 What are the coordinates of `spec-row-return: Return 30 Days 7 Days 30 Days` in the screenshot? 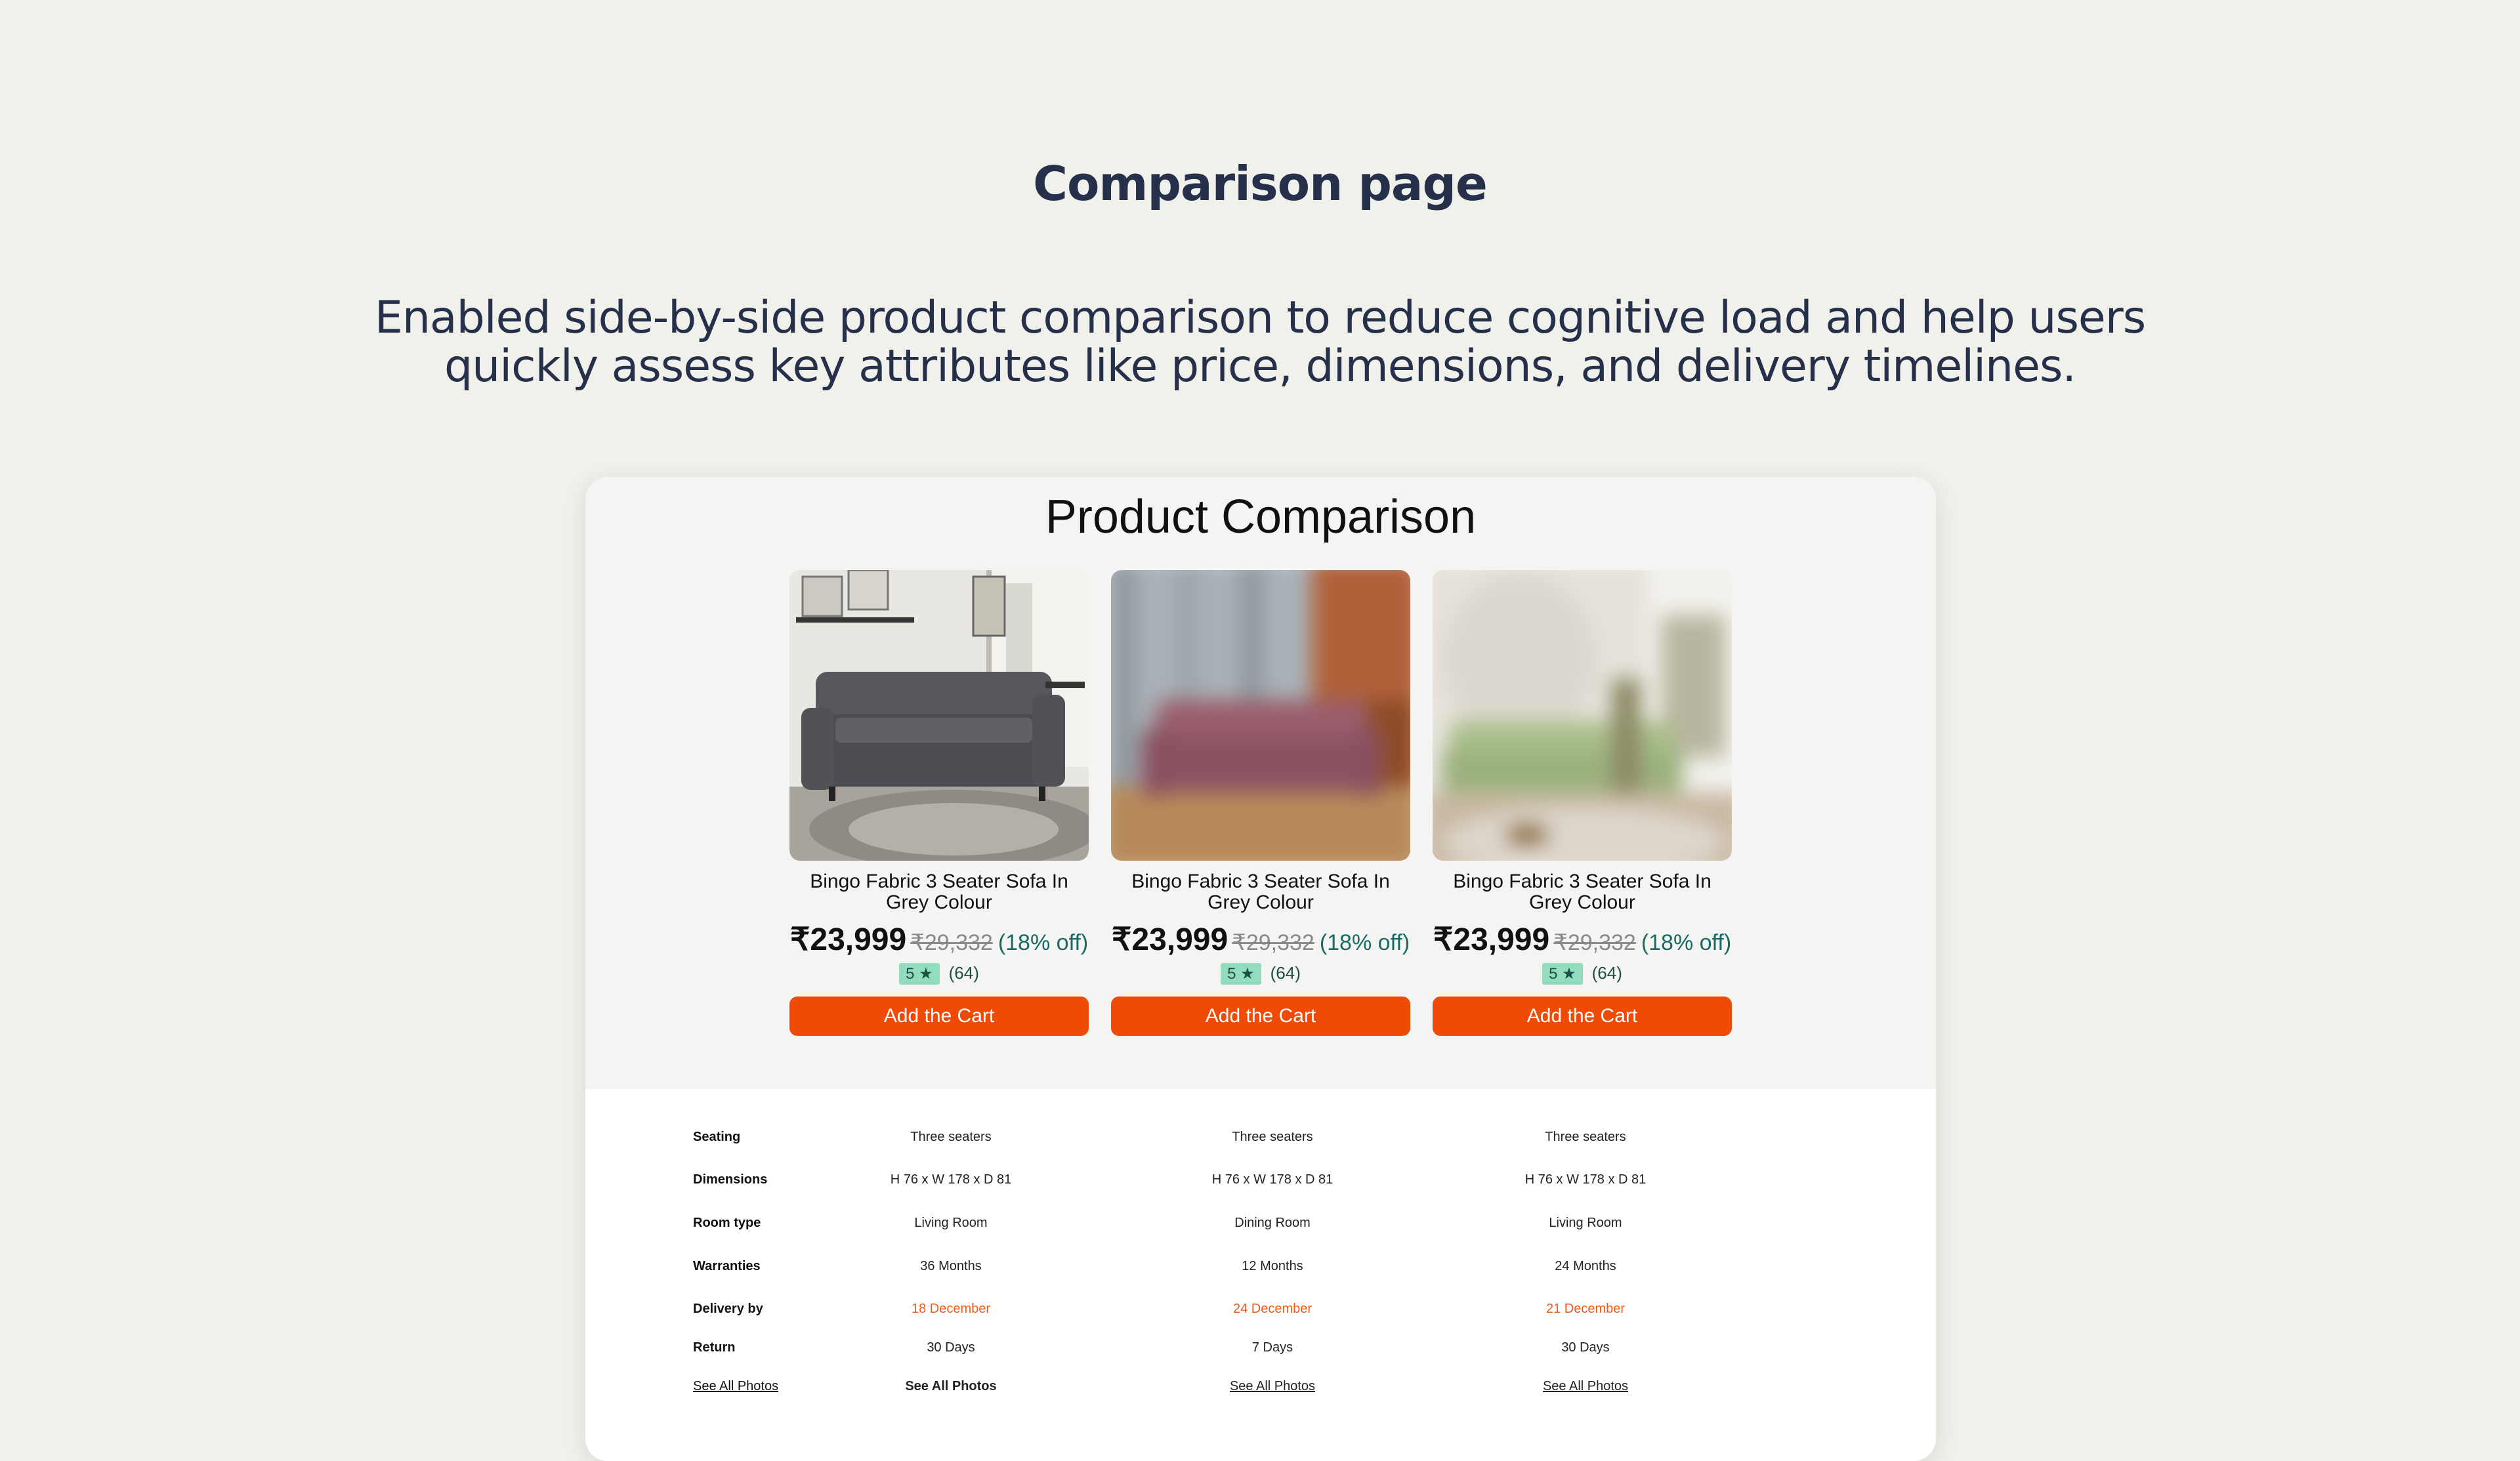 It's located at (1260, 1354).